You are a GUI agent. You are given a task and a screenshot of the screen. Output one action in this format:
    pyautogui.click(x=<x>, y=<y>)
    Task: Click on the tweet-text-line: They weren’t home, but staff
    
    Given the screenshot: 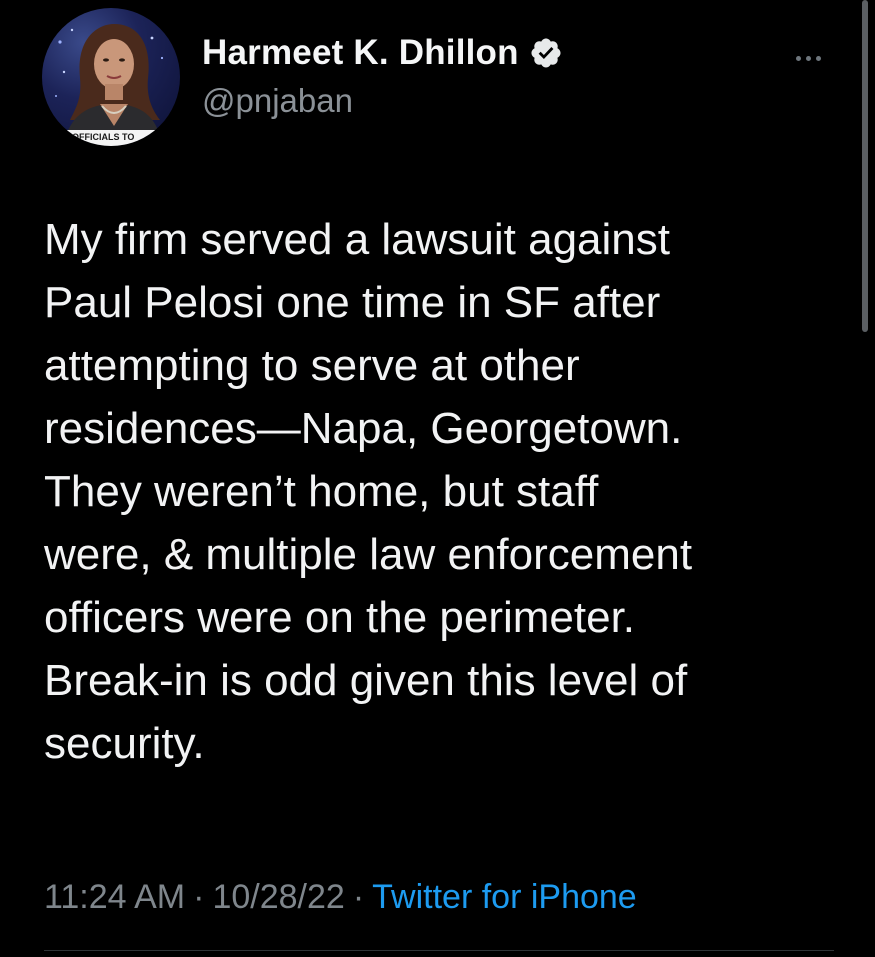 What is the action you would take?
    pyautogui.click(x=321, y=491)
    